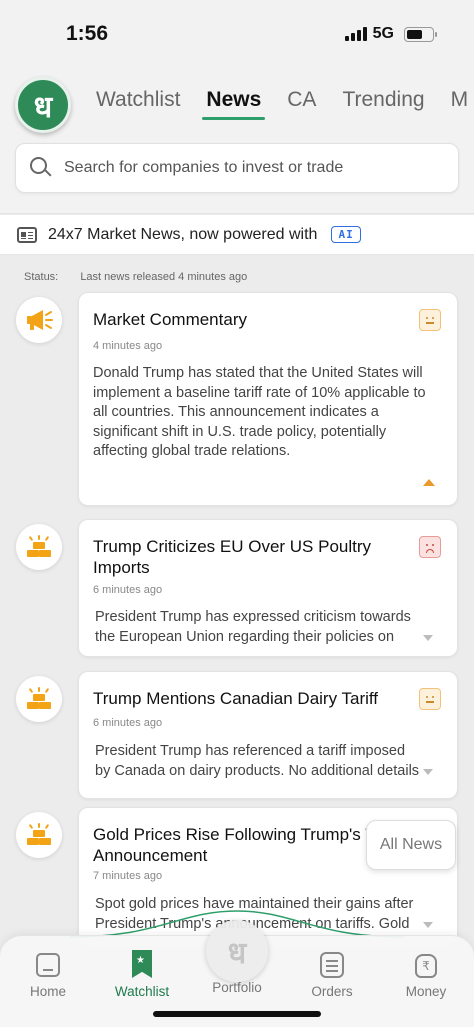 The image size is (474, 1027). I want to click on all-news-button: All News, so click(411, 845).